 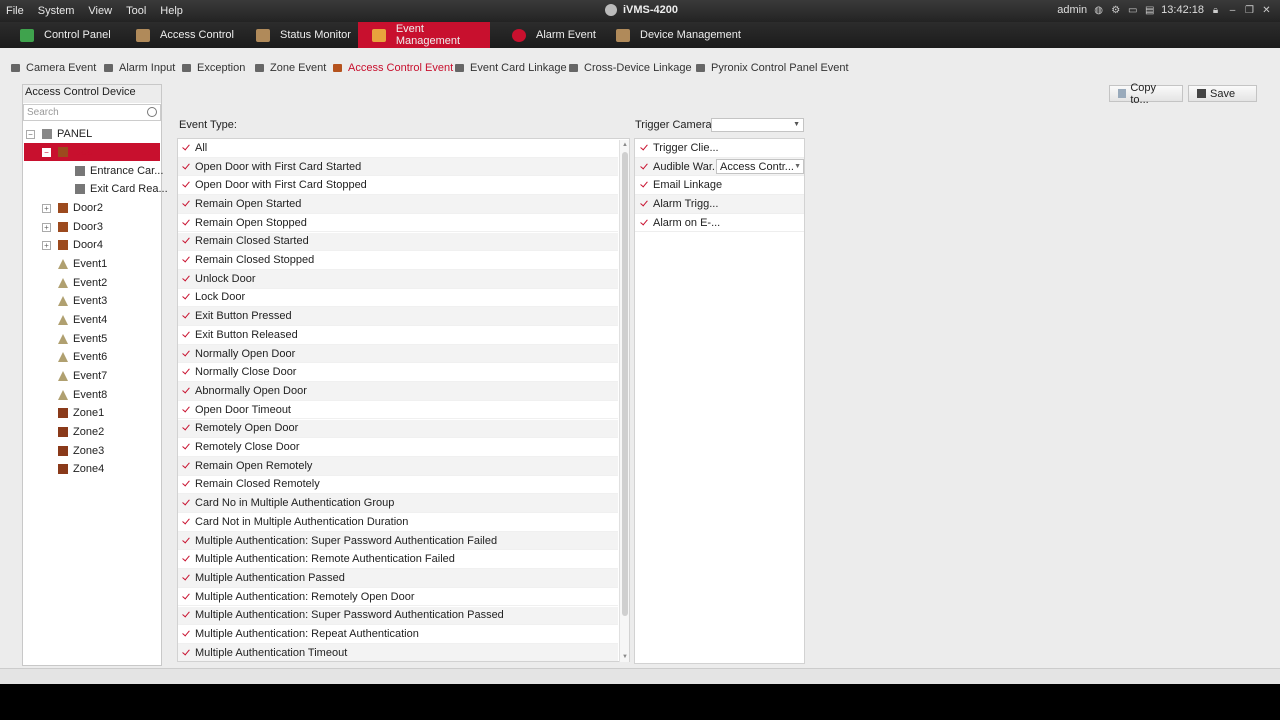 What do you see at coordinates (213, 68) in the screenshot?
I see `tab-exception: Exception` at bounding box center [213, 68].